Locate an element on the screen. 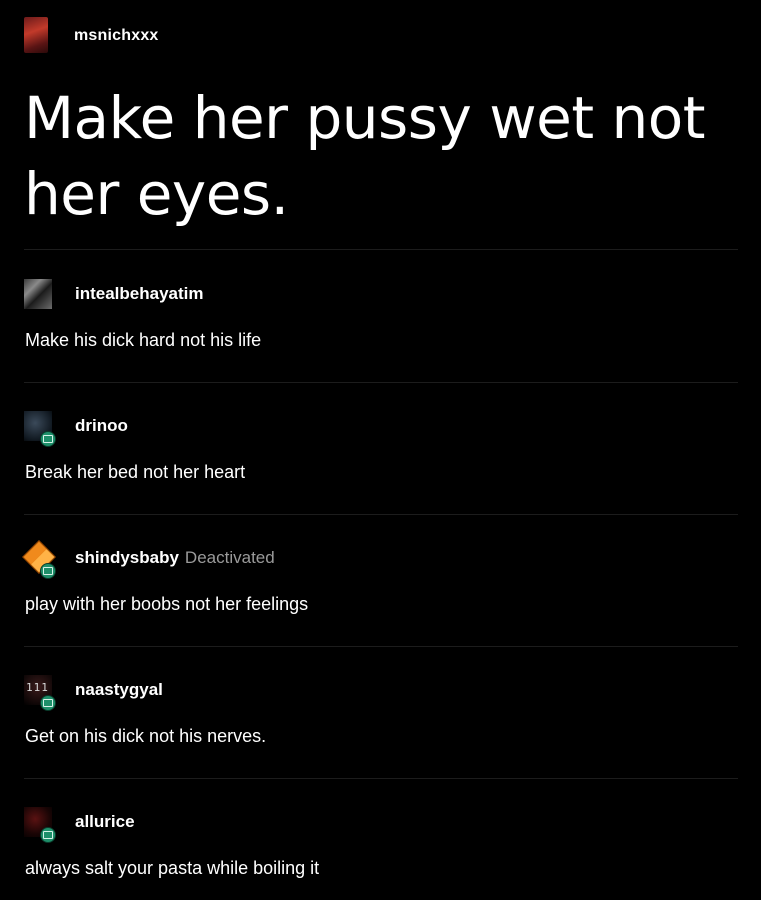 This screenshot has width=761, height=900. reply-header: drinoo is located at coordinates (381, 428).